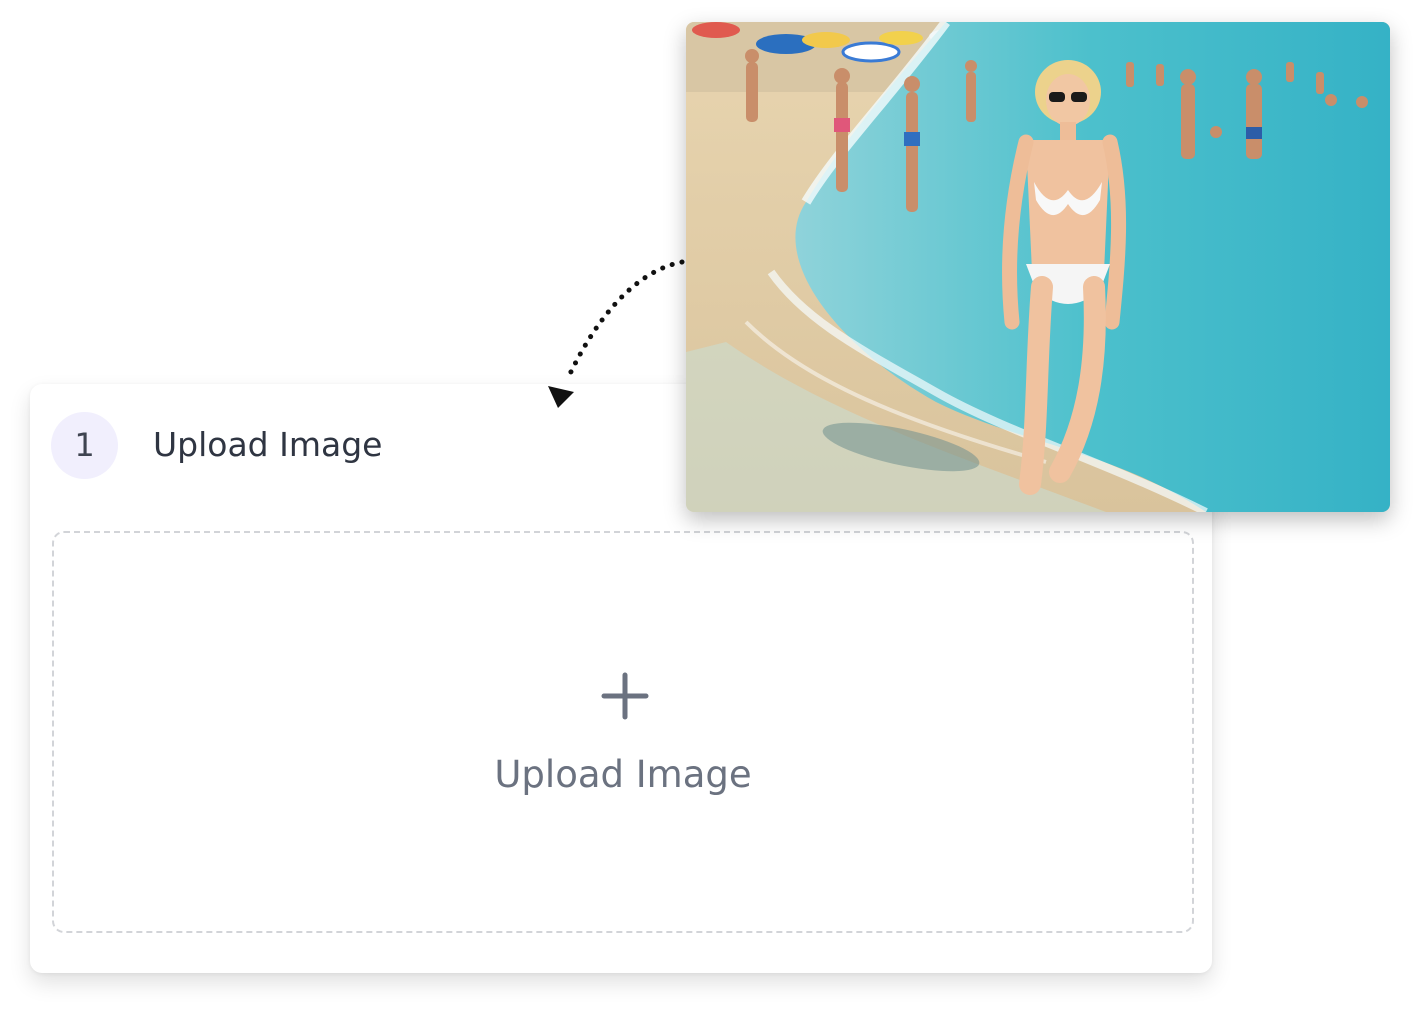 This screenshot has width=1420, height=1012. What do you see at coordinates (623, 774) in the screenshot?
I see `upload-image-label: Upload Image` at bounding box center [623, 774].